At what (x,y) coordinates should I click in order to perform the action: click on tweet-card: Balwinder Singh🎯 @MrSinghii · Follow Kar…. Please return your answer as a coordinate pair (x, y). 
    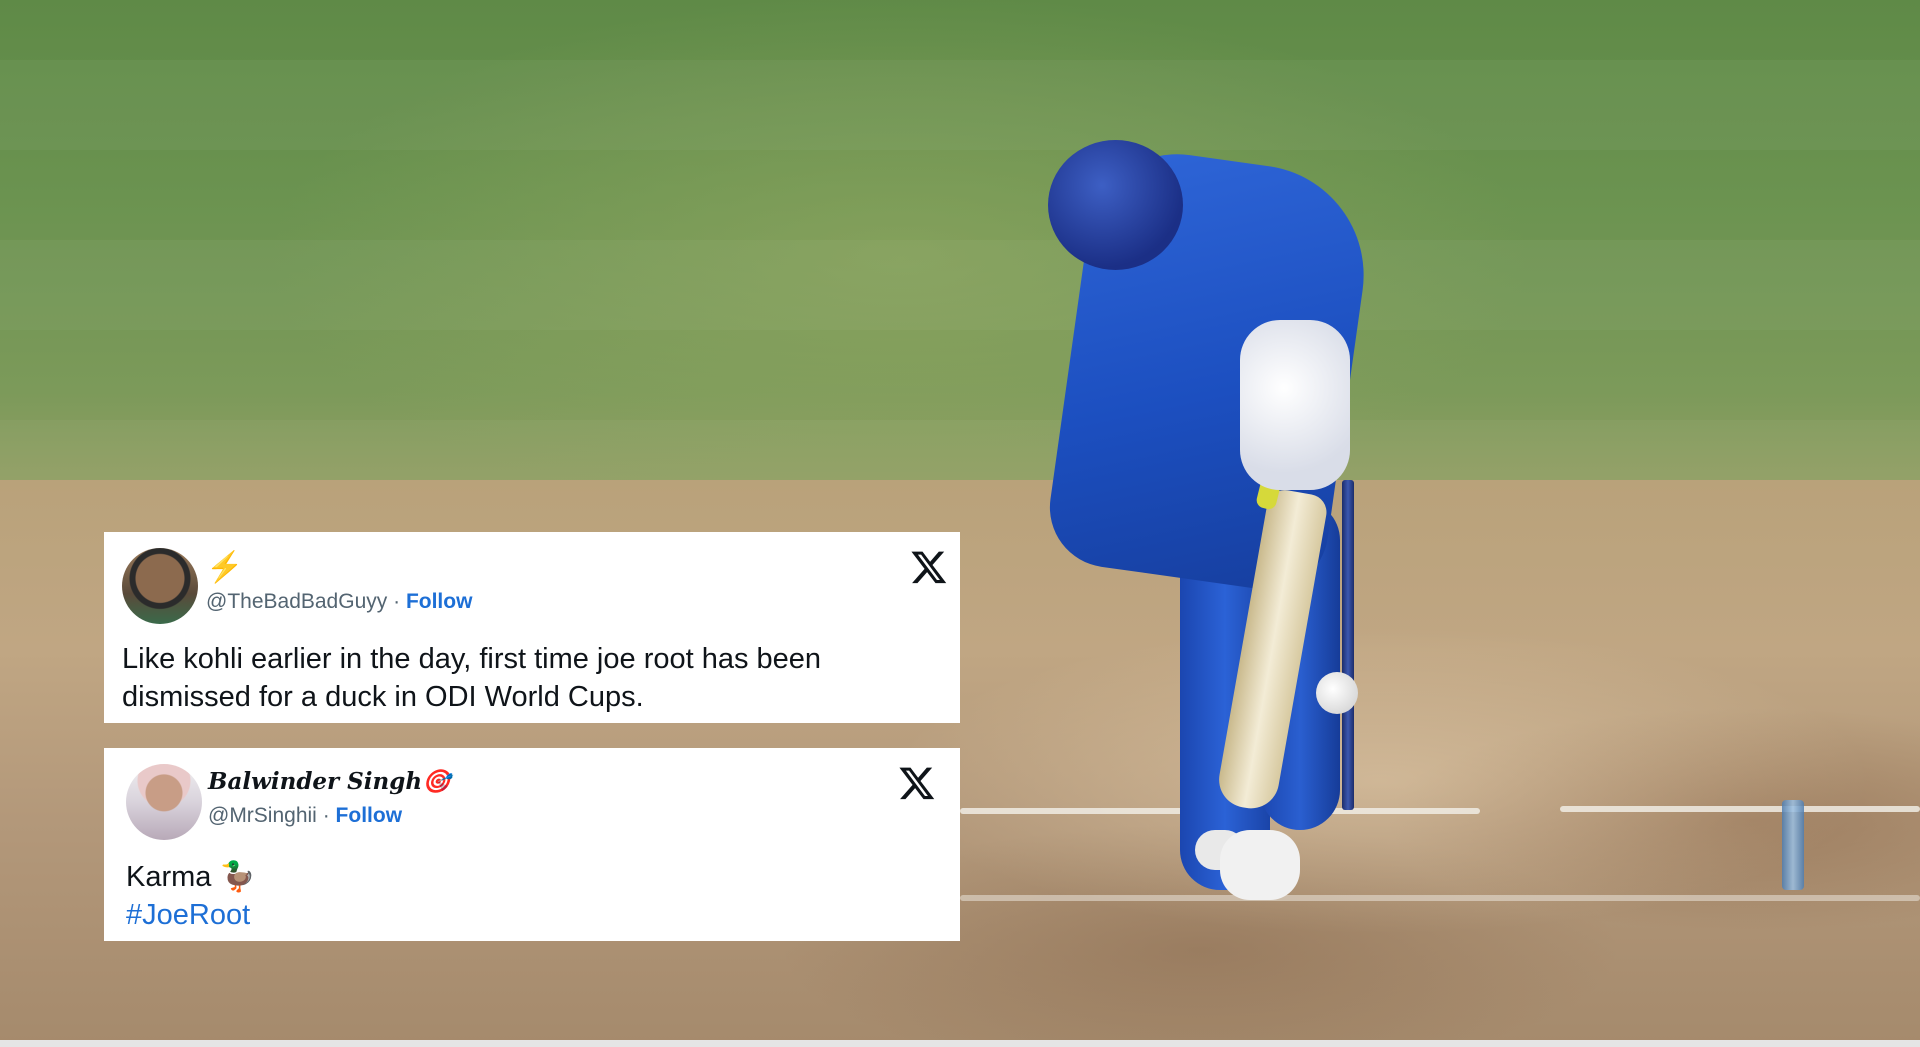
    Looking at the image, I should click on (532, 844).